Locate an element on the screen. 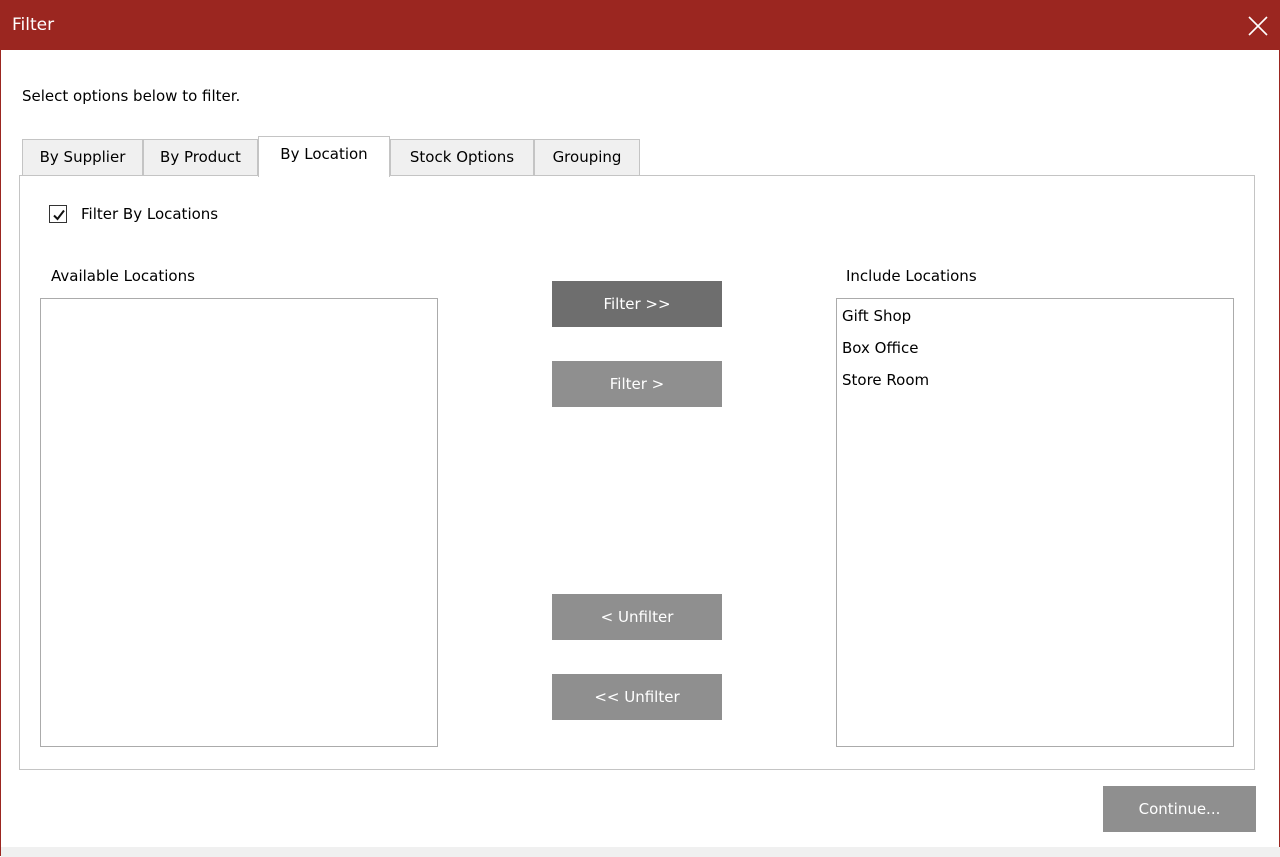 The image size is (1280, 857). tab-by-supplier: By Supplier is located at coordinates (82, 157).